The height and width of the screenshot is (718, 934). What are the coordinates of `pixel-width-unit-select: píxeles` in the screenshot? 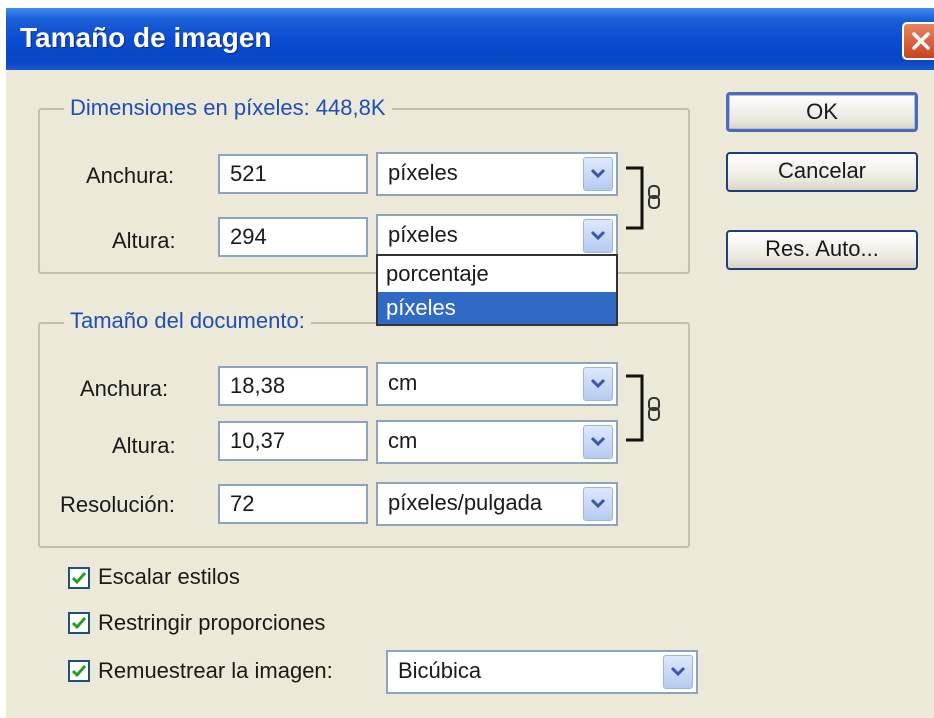 It's located at (497, 174).